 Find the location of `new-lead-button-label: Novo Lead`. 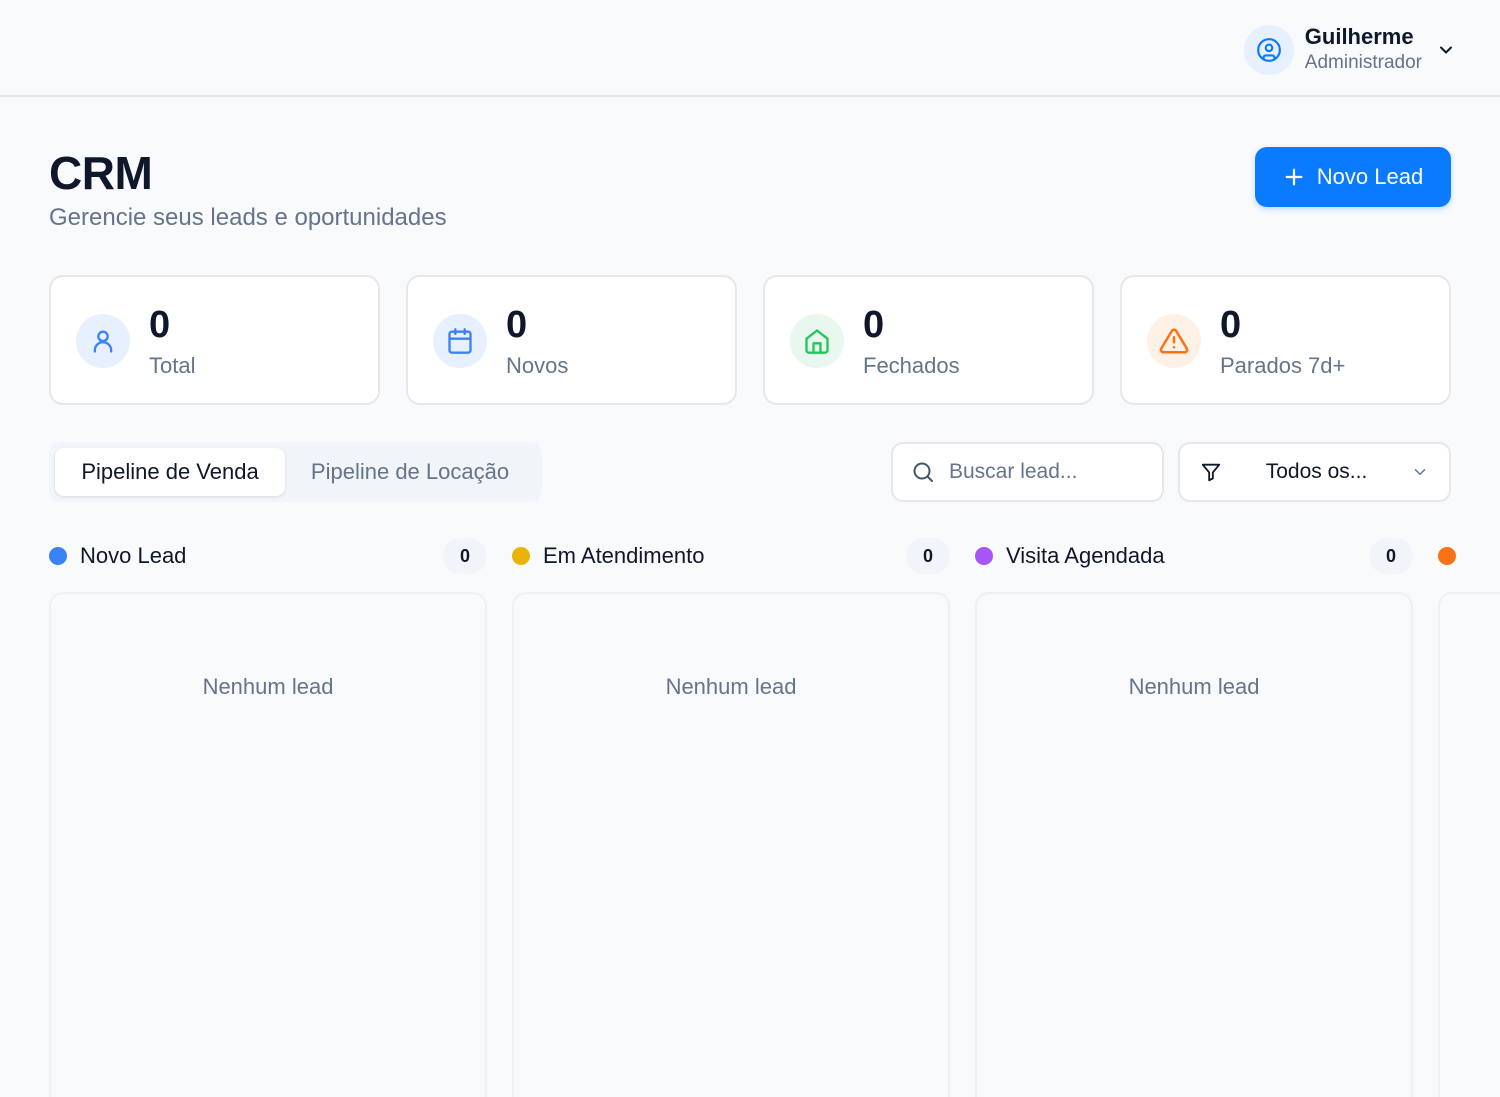

new-lead-button-label: Novo Lead is located at coordinates (1370, 176).